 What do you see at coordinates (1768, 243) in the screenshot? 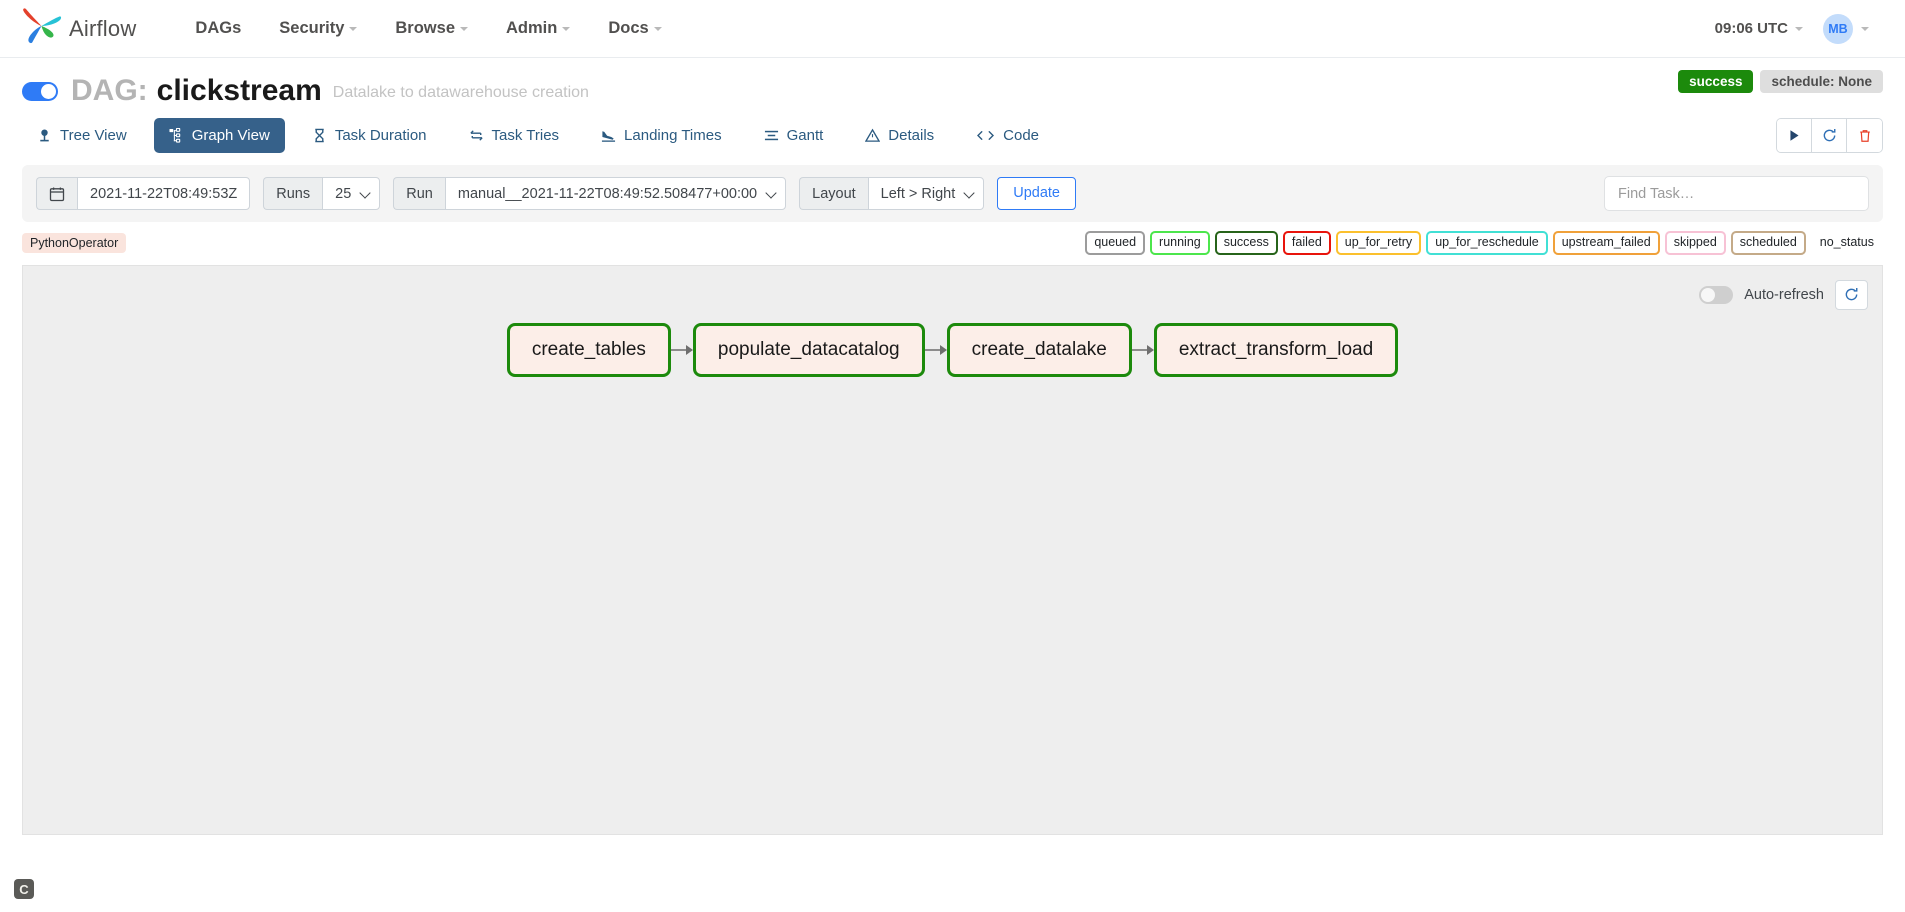
I see `legend-scheduled: scheduled` at bounding box center [1768, 243].